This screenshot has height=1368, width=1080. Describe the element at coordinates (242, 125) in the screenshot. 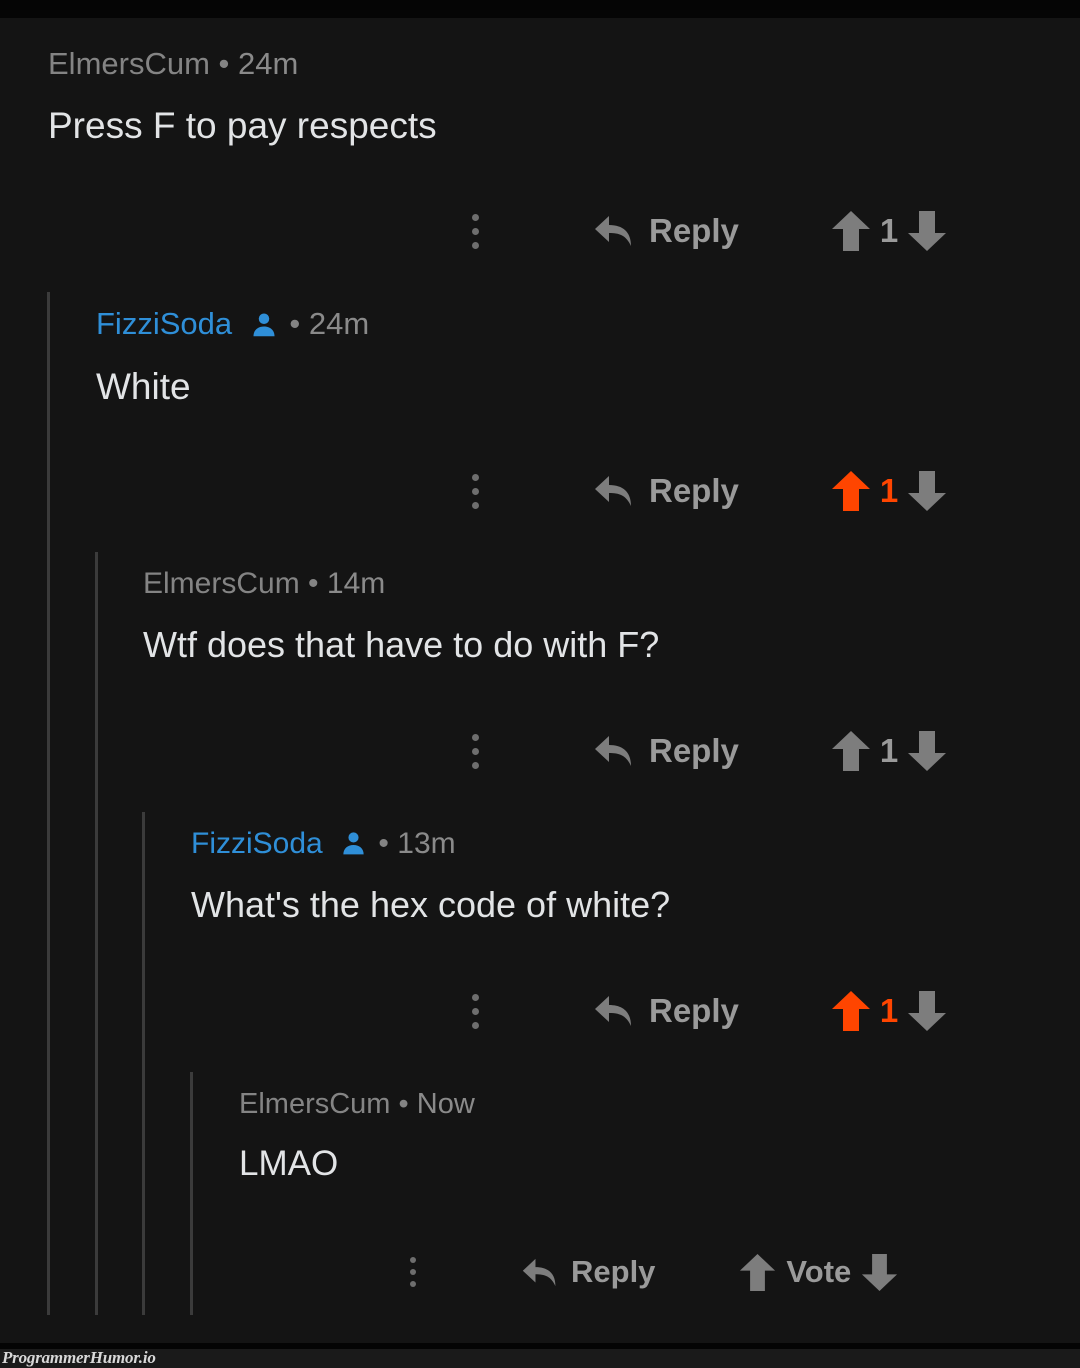

I see `comment-text: Press F to pay respects` at that location.